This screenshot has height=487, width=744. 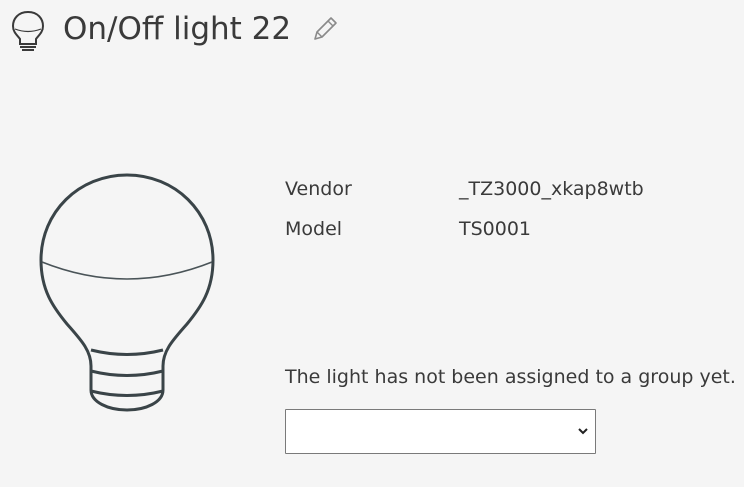 What do you see at coordinates (127, 292) in the screenshot?
I see `lightbulb-illustration` at bounding box center [127, 292].